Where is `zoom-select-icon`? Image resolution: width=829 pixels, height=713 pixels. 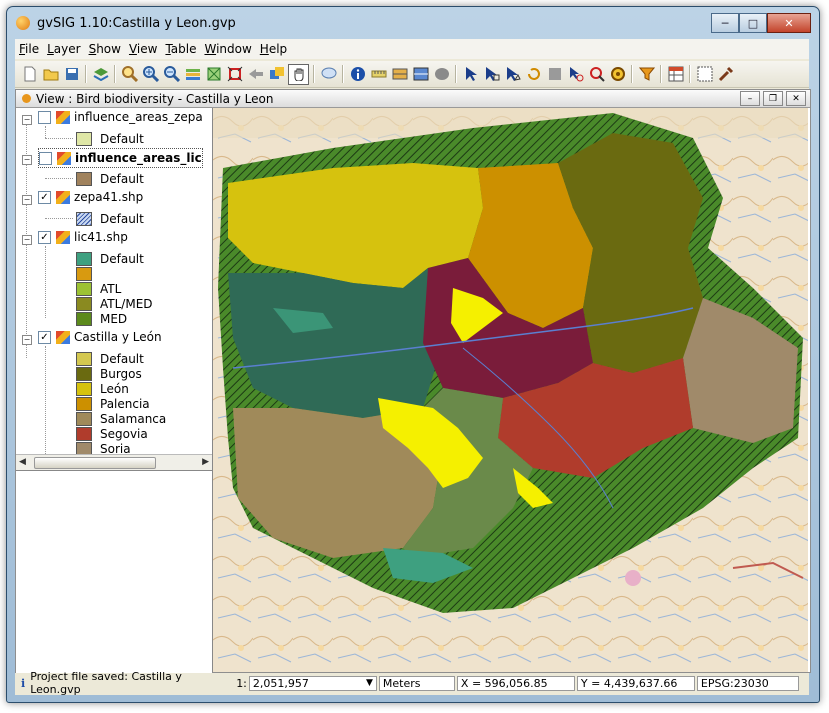
zoom-select-icon is located at coordinates (234, 74).